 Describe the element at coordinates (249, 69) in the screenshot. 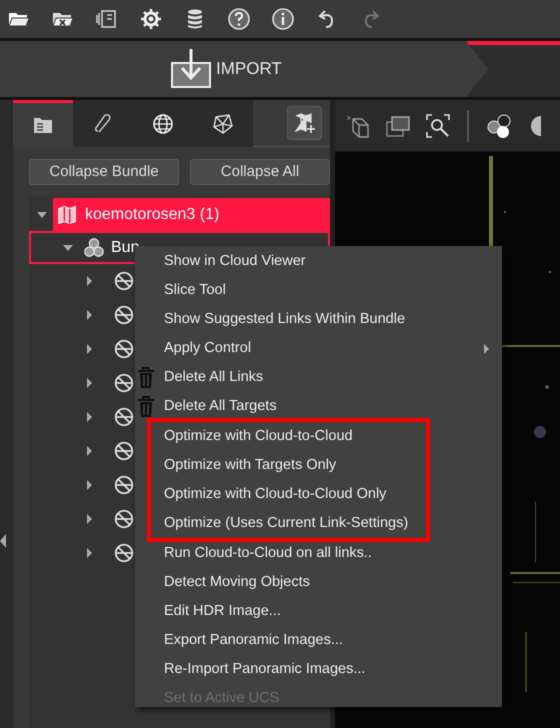

I see `step-label: IMPORT` at that location.